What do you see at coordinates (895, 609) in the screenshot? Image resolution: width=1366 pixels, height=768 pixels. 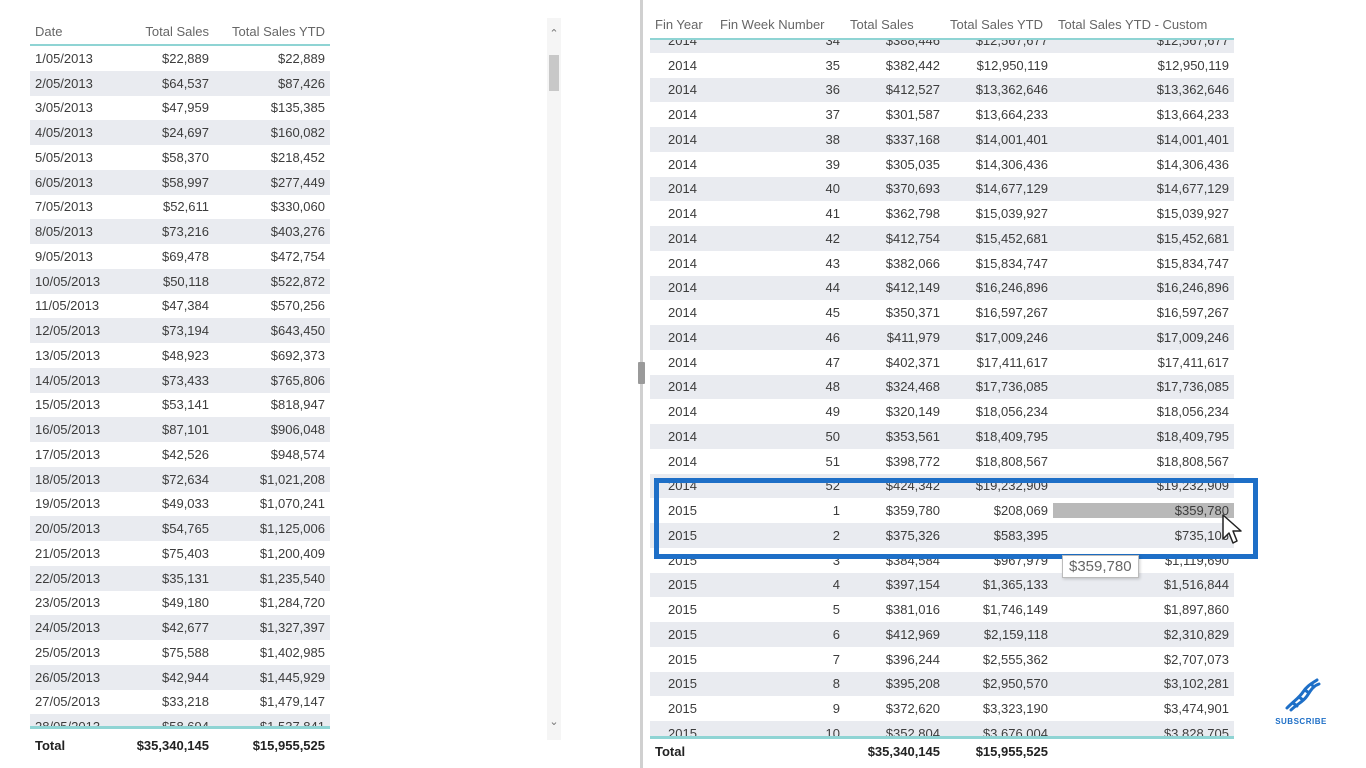 I see `total-sales-cell: $381,016` at bounding box center [895, 609].